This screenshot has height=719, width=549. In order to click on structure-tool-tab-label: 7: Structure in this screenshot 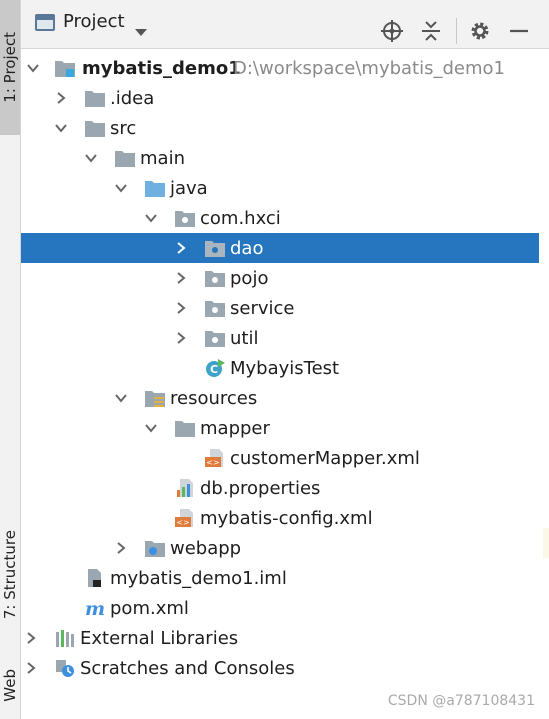, I will do `click(10, 575)`.